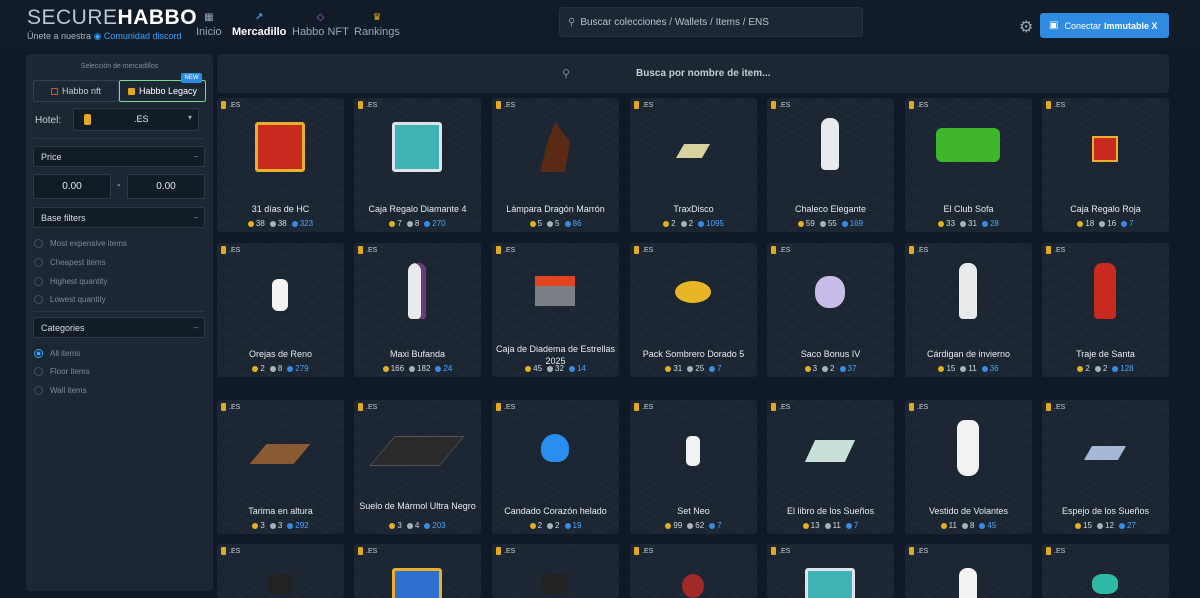  What do you see at coordinates (62, 371) in the screenshot?
I see `category-floor-items: Floor items` at bounding box center [62, 371].